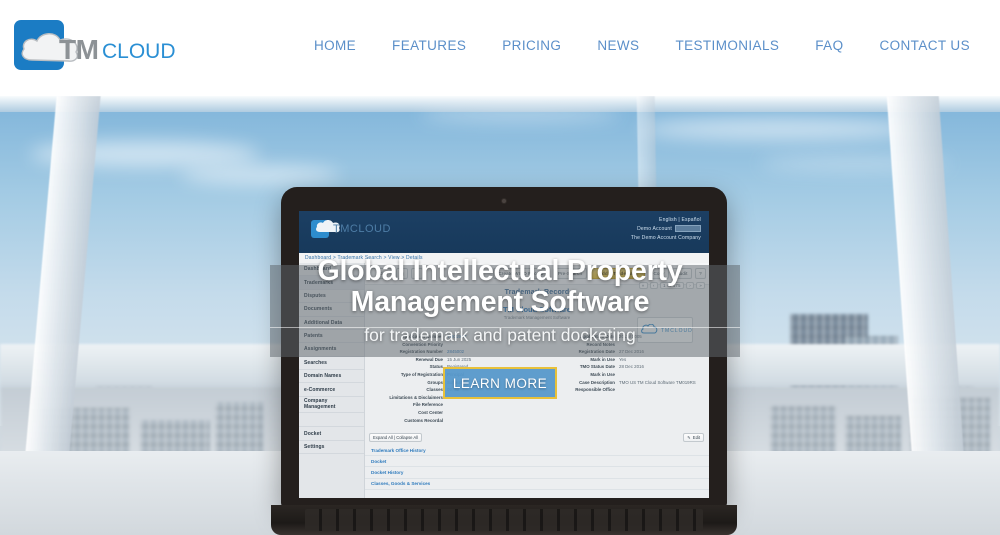 The image size is (1000, 535). I want to click on nav-item-testimonials: TESTIMONIALS, so click(727, 45).